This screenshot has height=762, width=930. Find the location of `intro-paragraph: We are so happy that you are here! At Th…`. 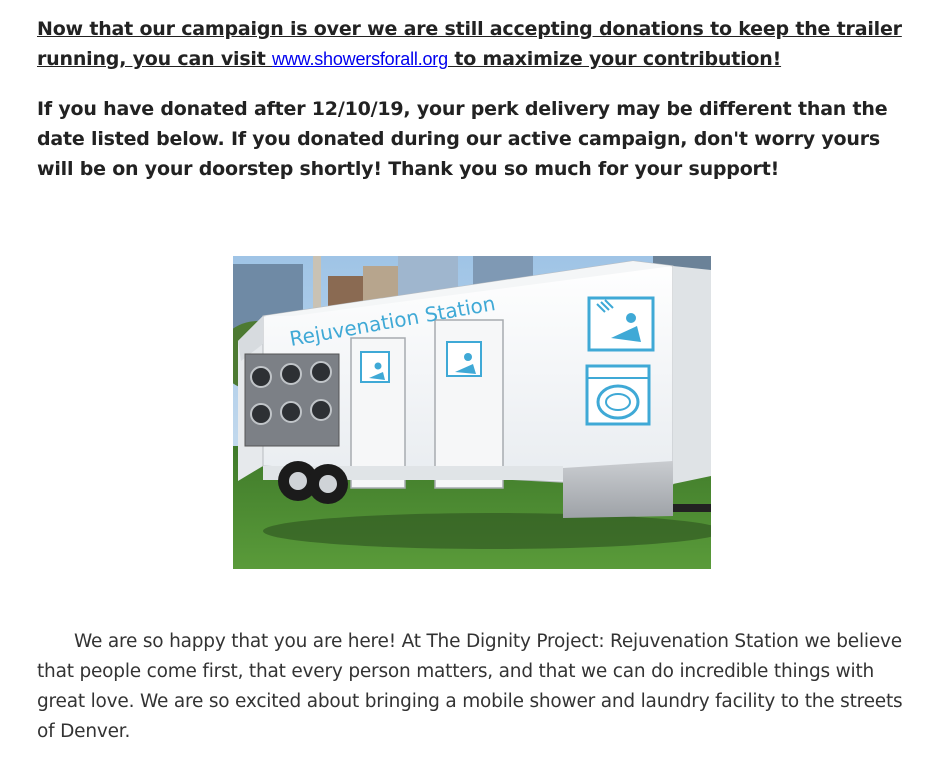

intro-paragraph: We are so happy that you are here! At Th… is located at coordinates (470, 686).